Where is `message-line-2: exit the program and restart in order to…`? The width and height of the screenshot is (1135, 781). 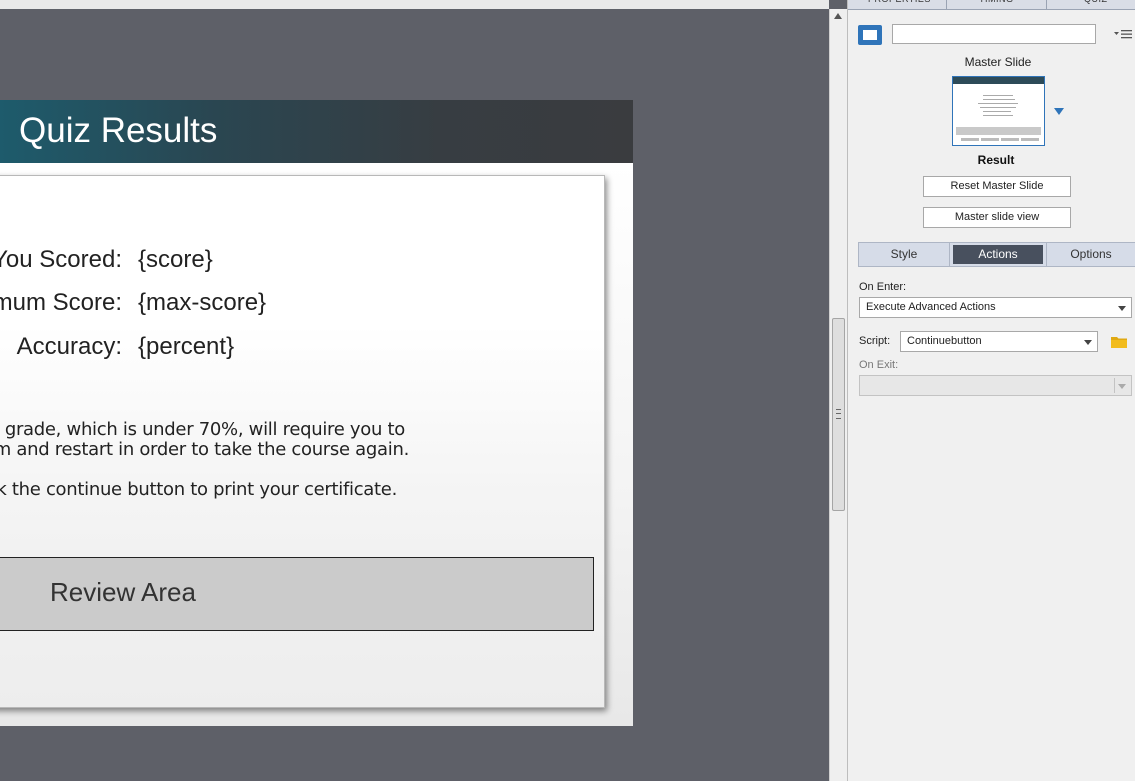 message-line-2: exit the program and restart in order to… is located at coordinates (204, 449).